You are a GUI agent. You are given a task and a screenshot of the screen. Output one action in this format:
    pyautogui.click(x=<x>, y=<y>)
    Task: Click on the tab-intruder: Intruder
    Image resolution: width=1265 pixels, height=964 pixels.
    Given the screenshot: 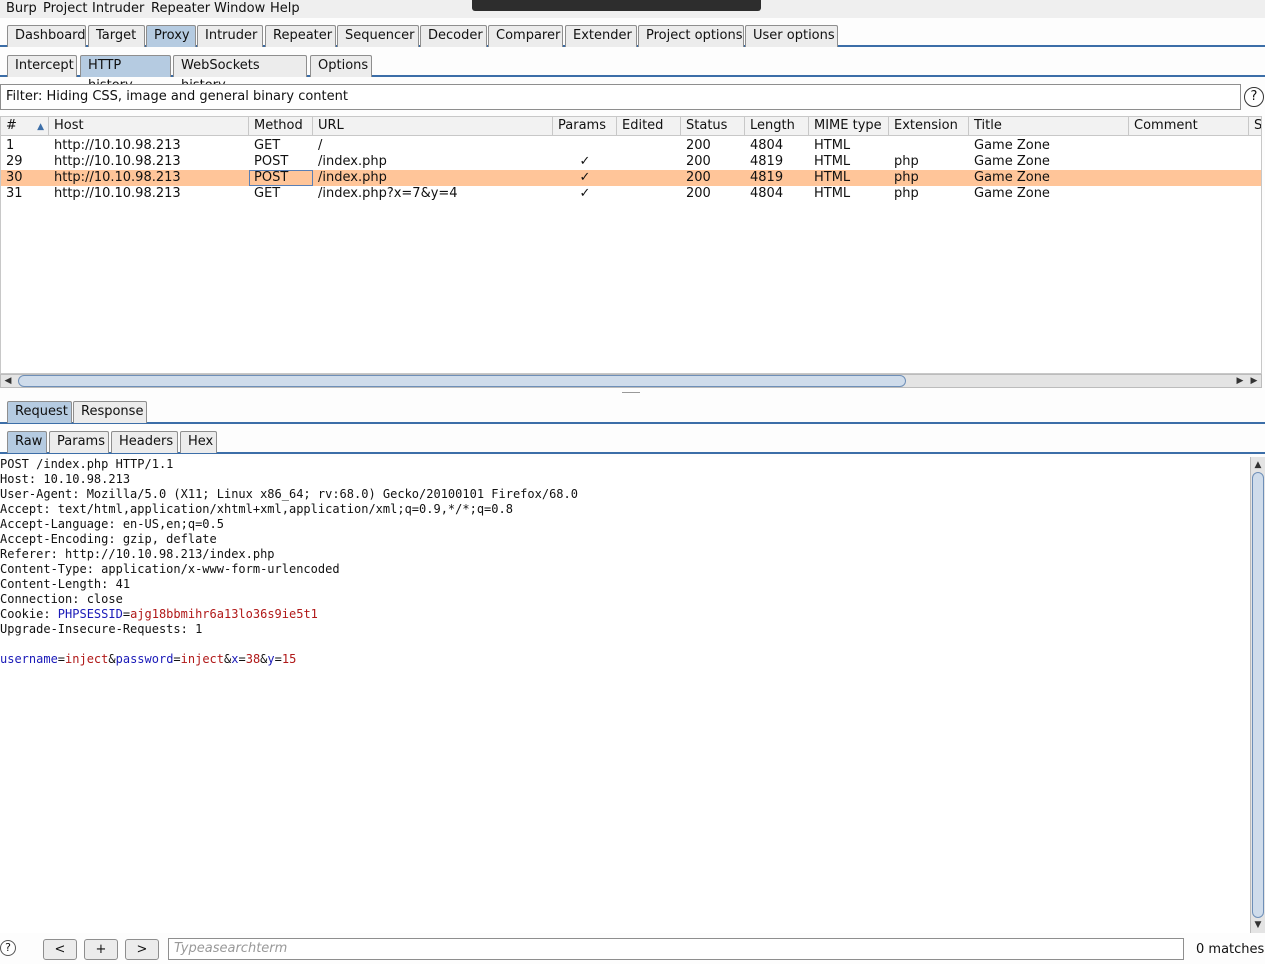 What is the action you would take?
    pyautogui.click(x=230, y=36)
    